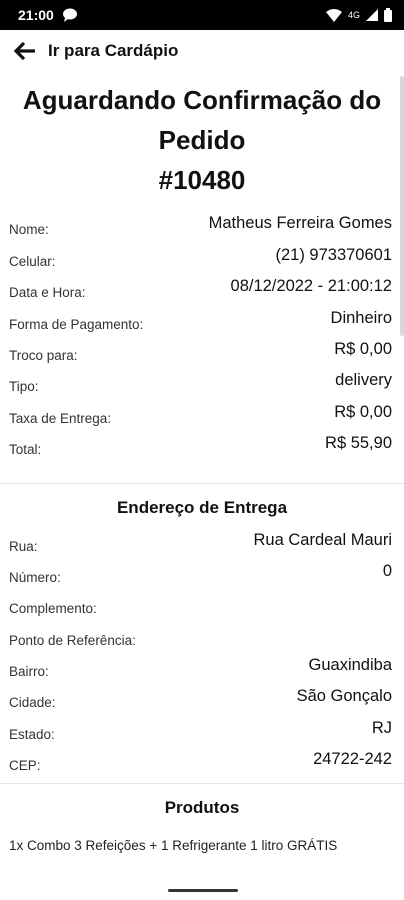 The width and height of the screenshot is (404, 900). I want to click on detail-row-total: Total: R$ 55,90, so click(200, 443).